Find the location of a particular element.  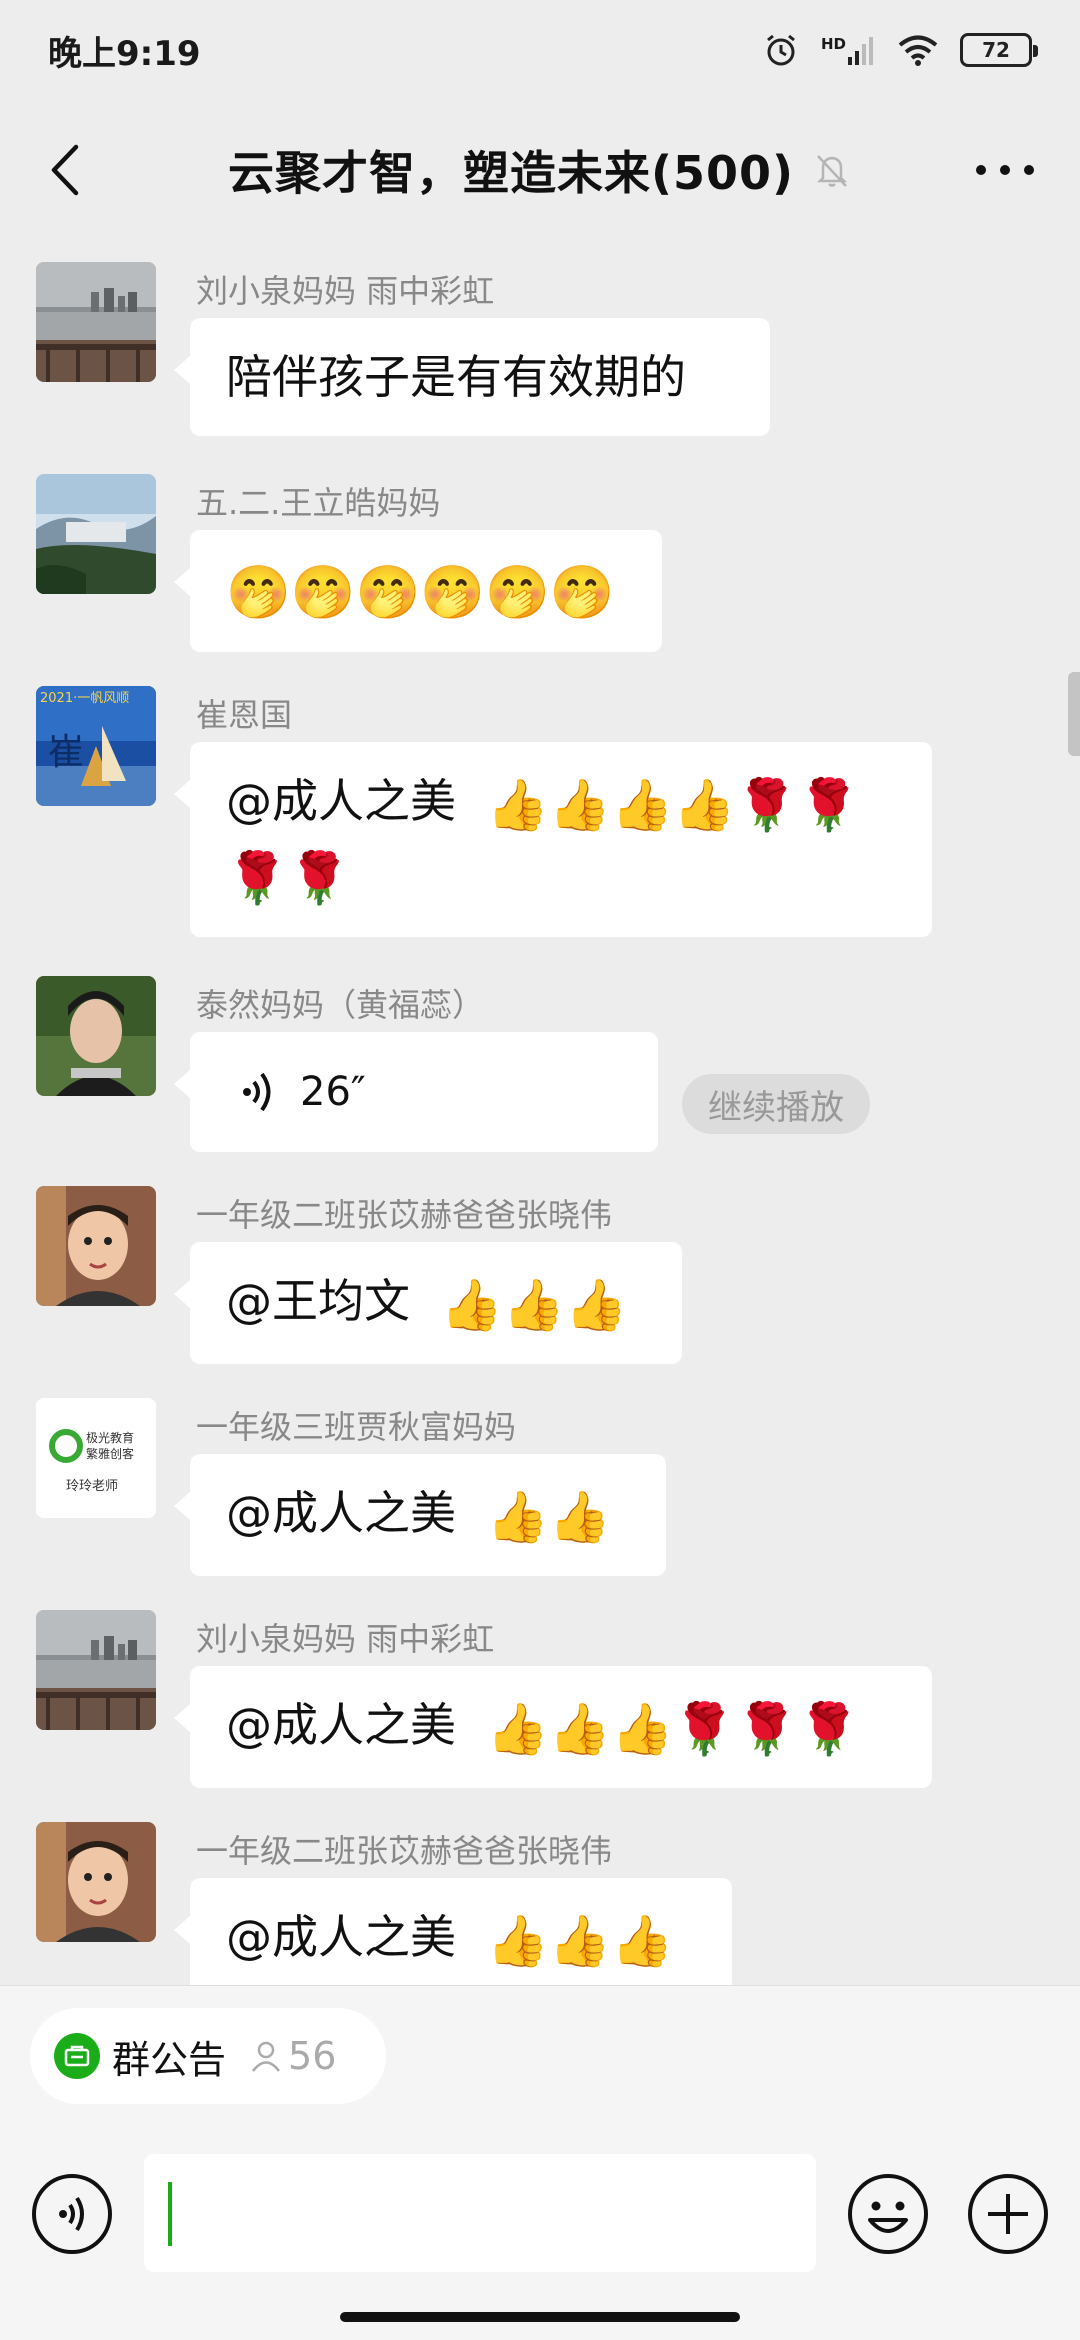

message-bubble: @成人之美 👍👍👍🌹🌹🌹 is located at coordinates (553, 1727).